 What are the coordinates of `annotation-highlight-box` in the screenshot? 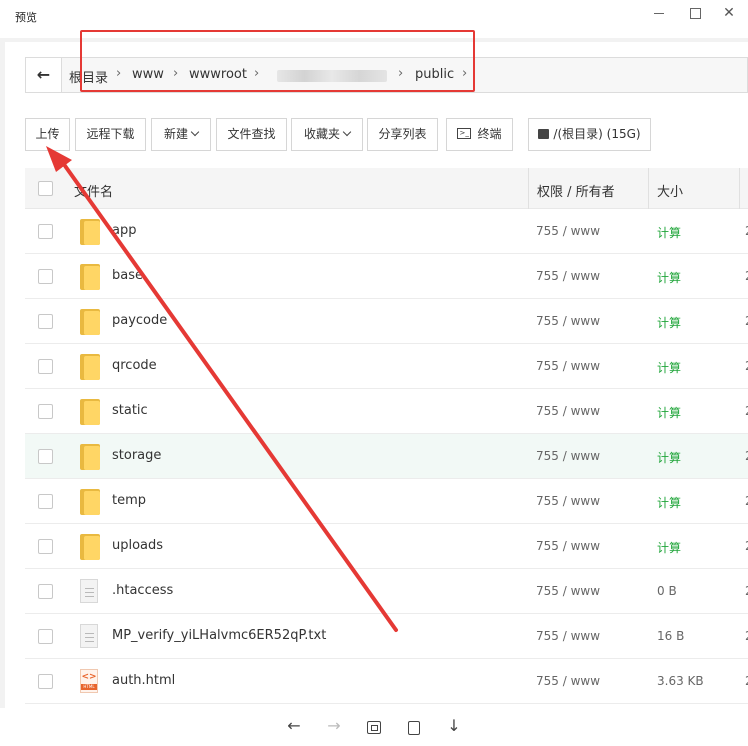 It's located at (277, 61).